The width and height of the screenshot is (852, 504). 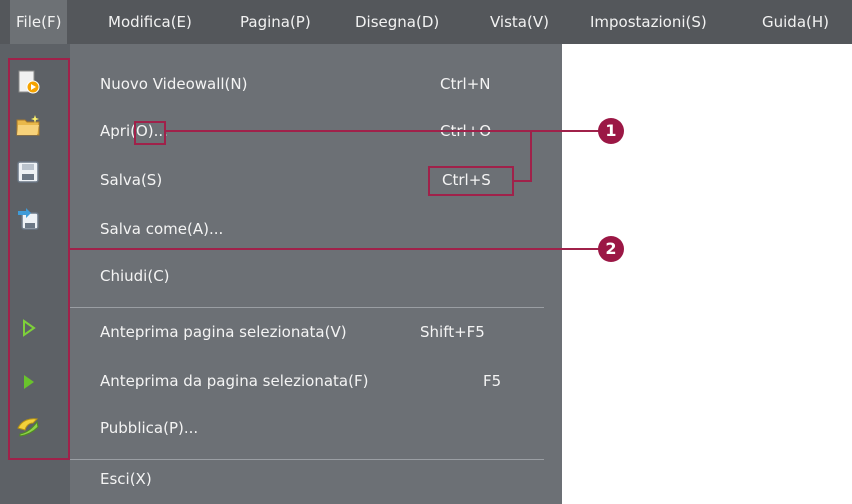 What do you see at coordinates (173, 84) in the screenshot?
I see `menu-item-new-videowall: Nuovo Videowall(N)` at bounding box center [173, 84].